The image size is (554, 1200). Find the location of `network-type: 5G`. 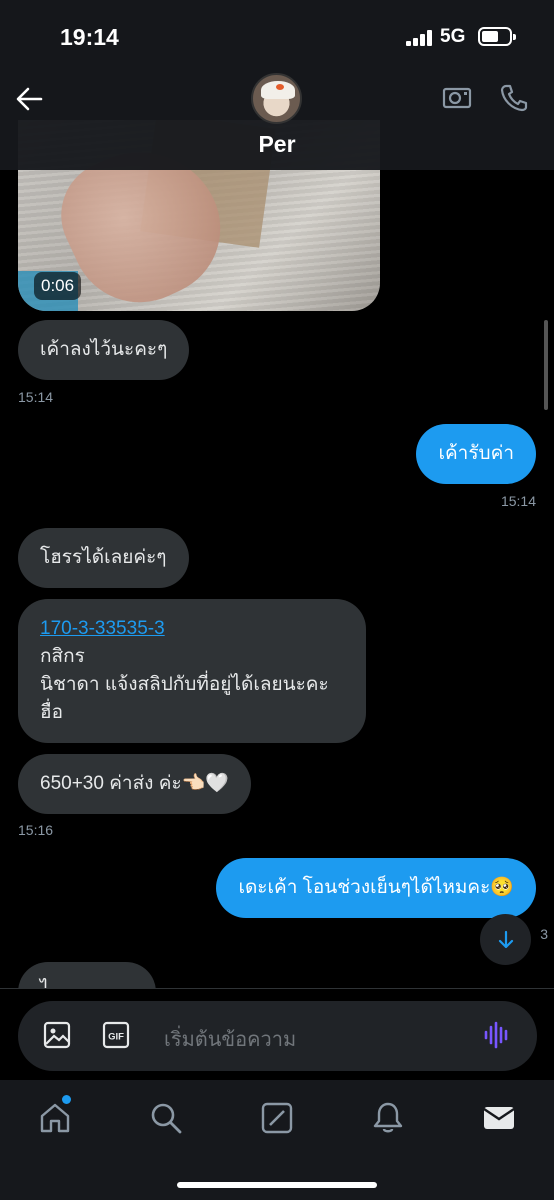

network-type: 5G is located at coordinates (453, 36).